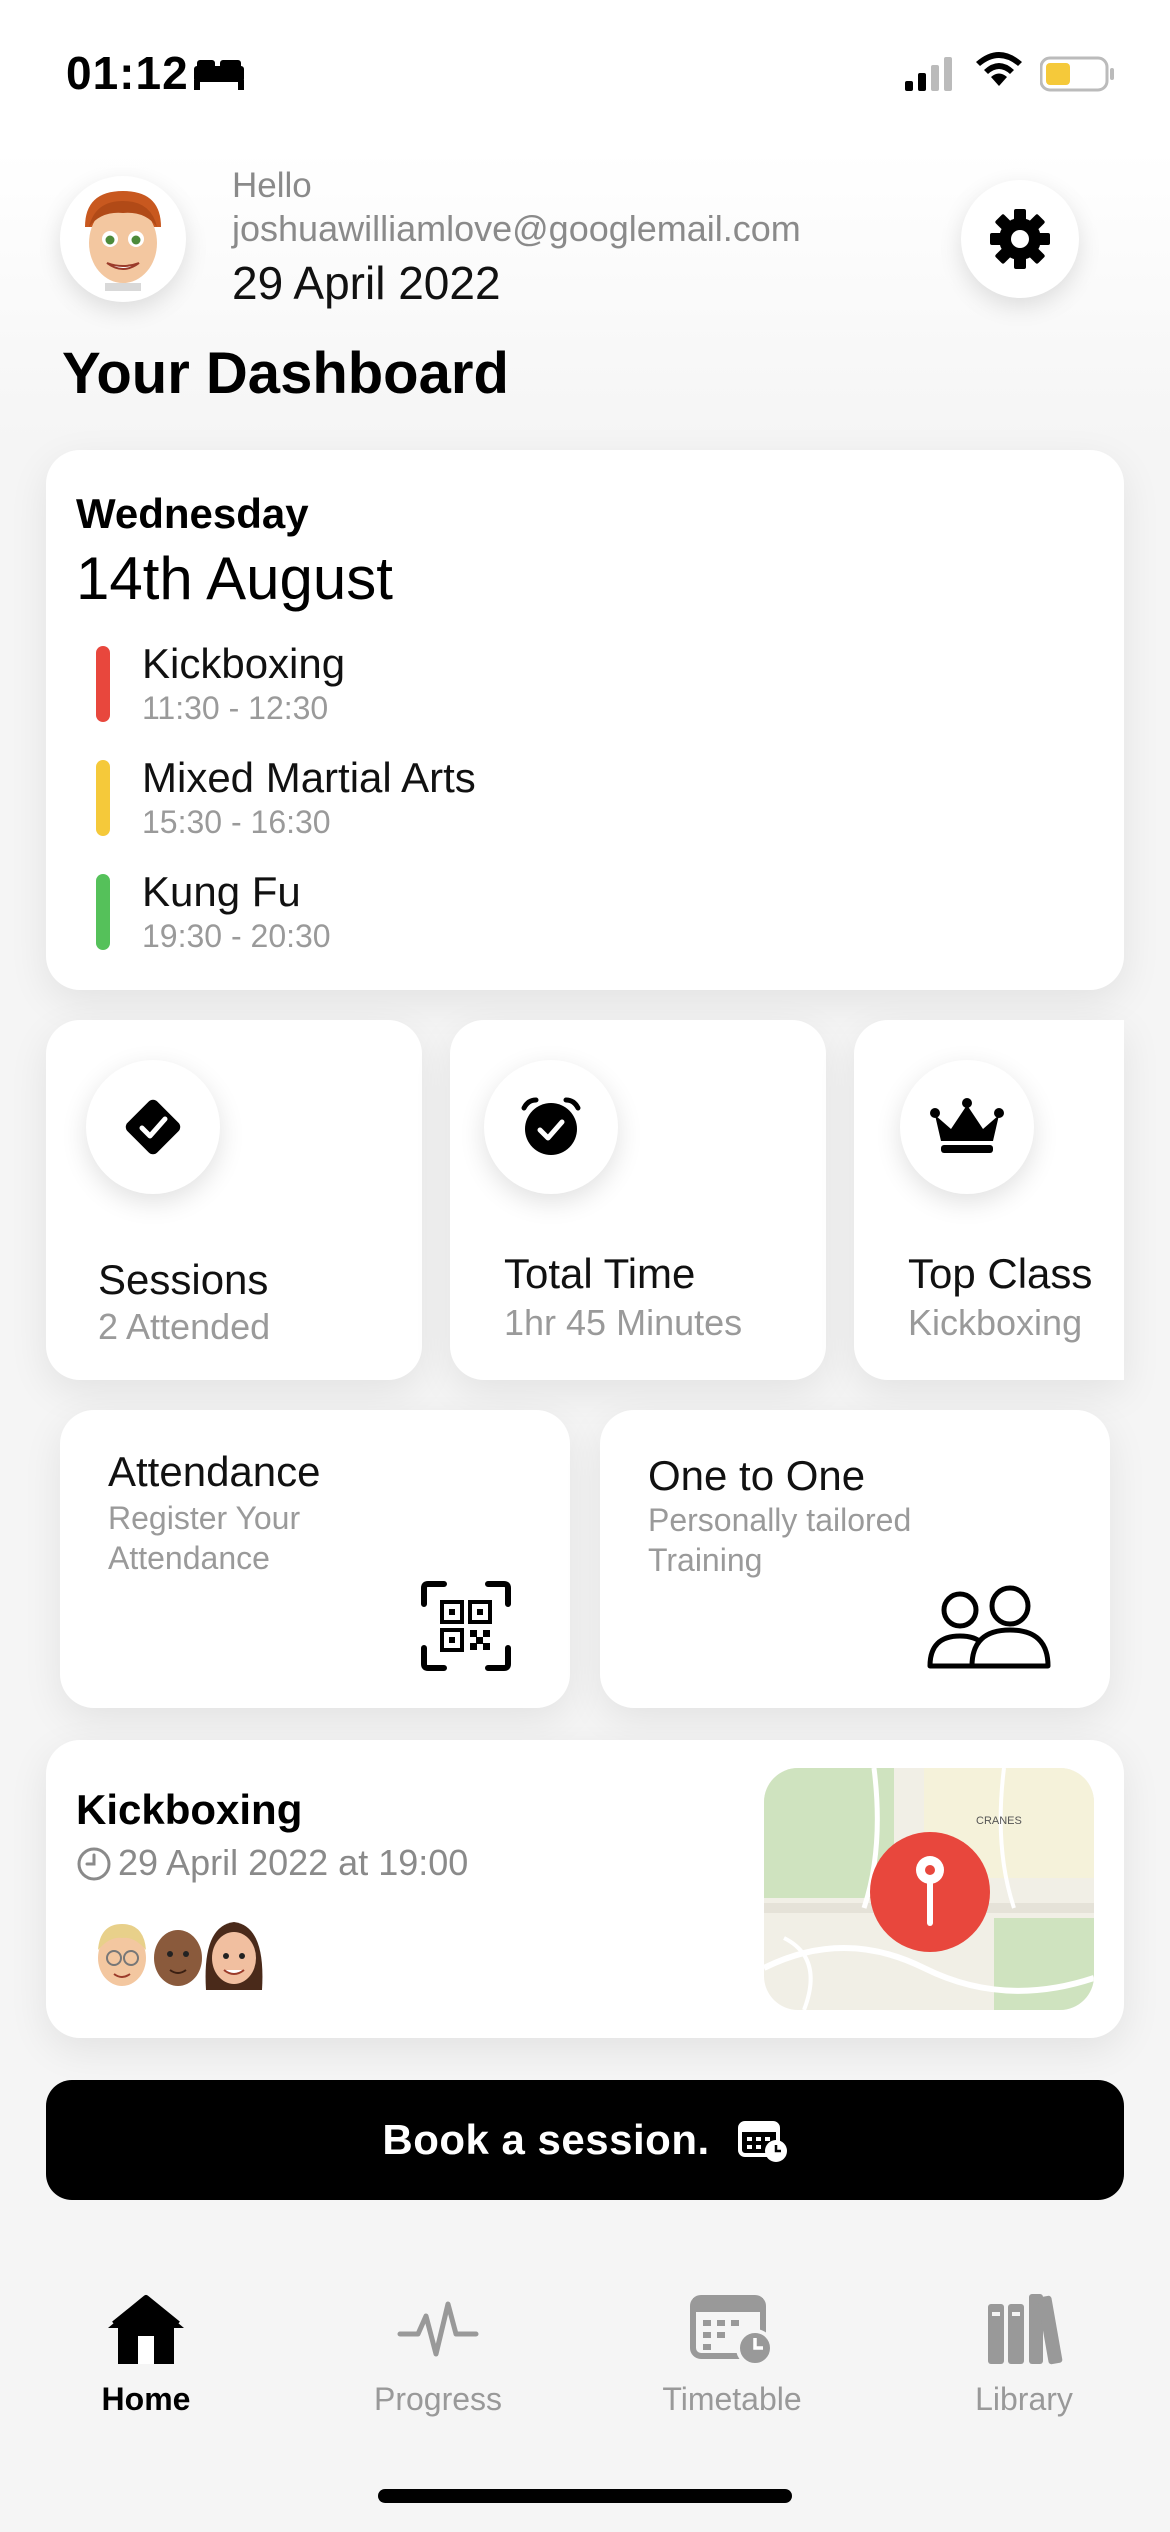 This screenshot has width=1170, height=2532. I want to click on tab-label: Timetable, so click(732, 2399).